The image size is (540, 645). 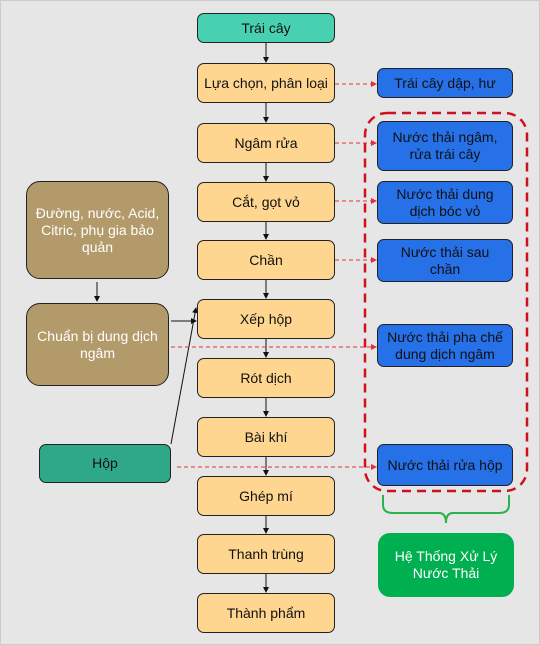 What do you see at coordinates (97, 344) in the screenshot?
I see `prepare-solution-box: Chuẩn bị dung dịch ngâm` at bounding box center [97, 344].